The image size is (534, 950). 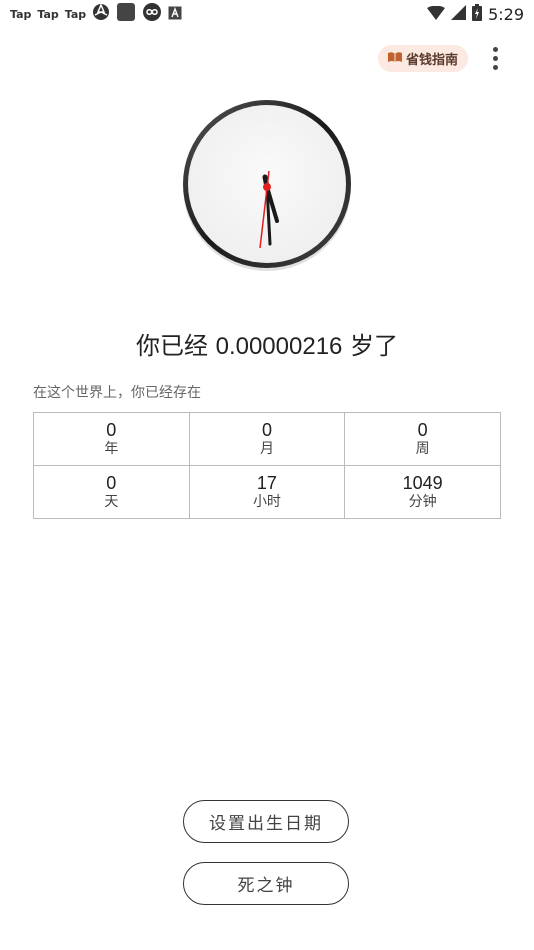 I want to click on stat-years: 0 年, so click(x=111, y=439).